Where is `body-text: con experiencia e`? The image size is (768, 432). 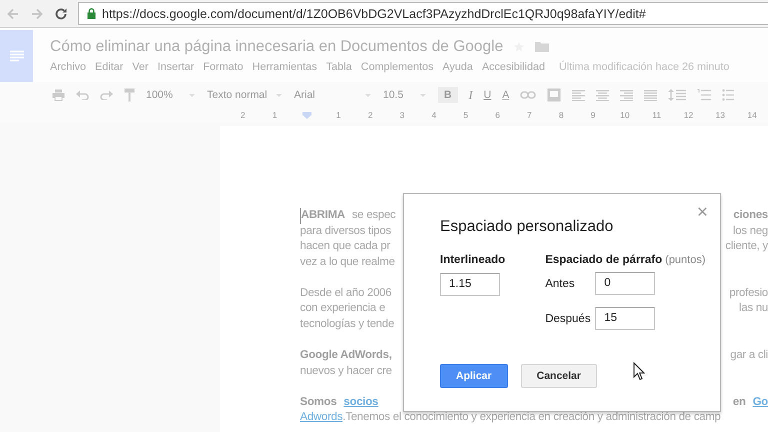 body-text: con experiencia e is located at coordinates (343, 308).